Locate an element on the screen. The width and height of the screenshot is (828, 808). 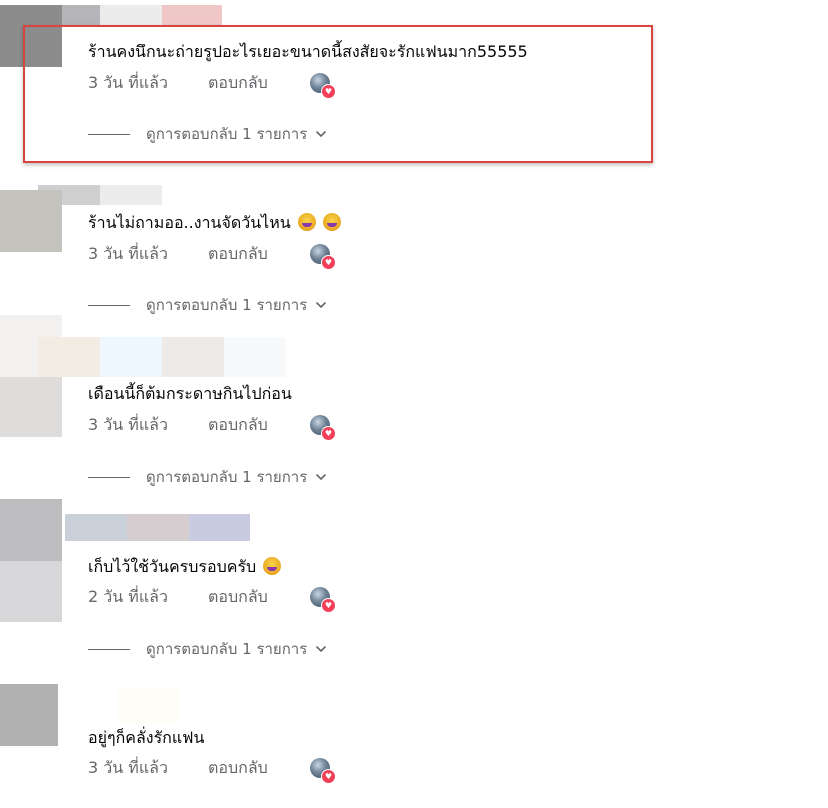
comment-text: ร้านไม่ถามออ..งานจัดวันไหน is located at coordinates (214, 223).